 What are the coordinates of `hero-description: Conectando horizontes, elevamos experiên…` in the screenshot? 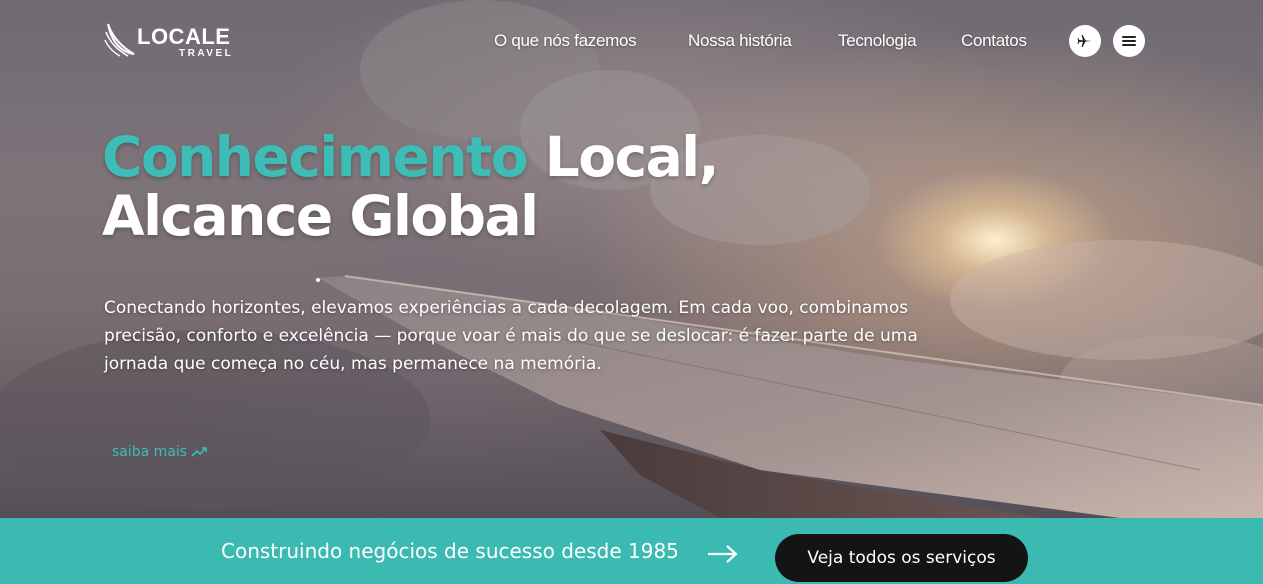 It's located at (511, 336).